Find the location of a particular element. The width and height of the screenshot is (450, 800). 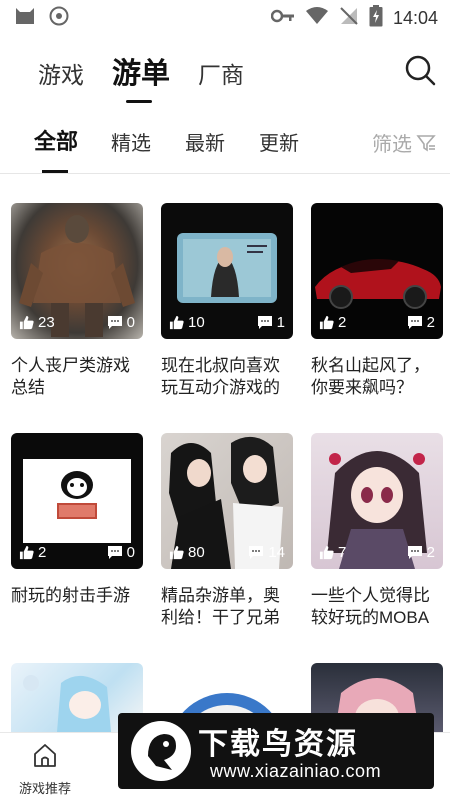

sort-tabs: 全部 精选 最新 更新 筛选 is located at coordinates (225, 143).